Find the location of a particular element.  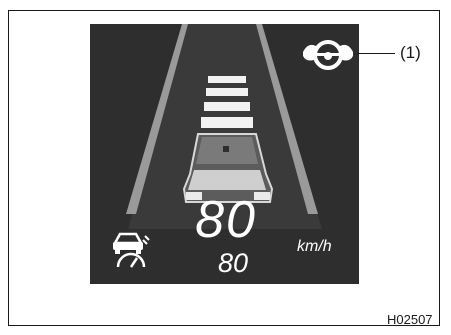

figure-reference-code: H02507 is located at coordinates (410, 319).